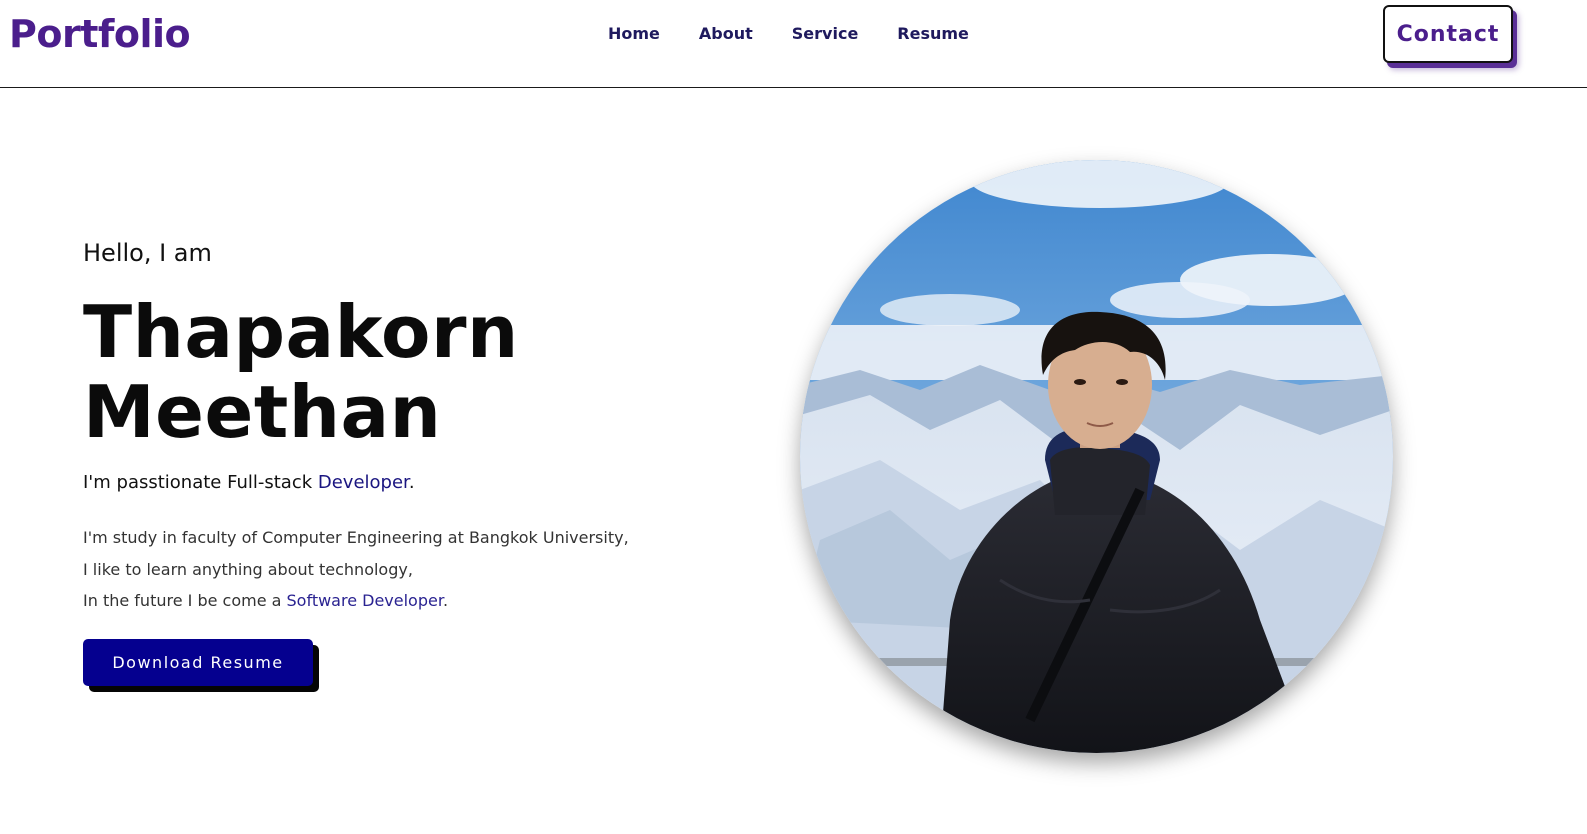 This screenshot has height=834, width=1587. I want to click on hero-tagline: I'm passtionate Full-stack Developer., so click(249, 483).